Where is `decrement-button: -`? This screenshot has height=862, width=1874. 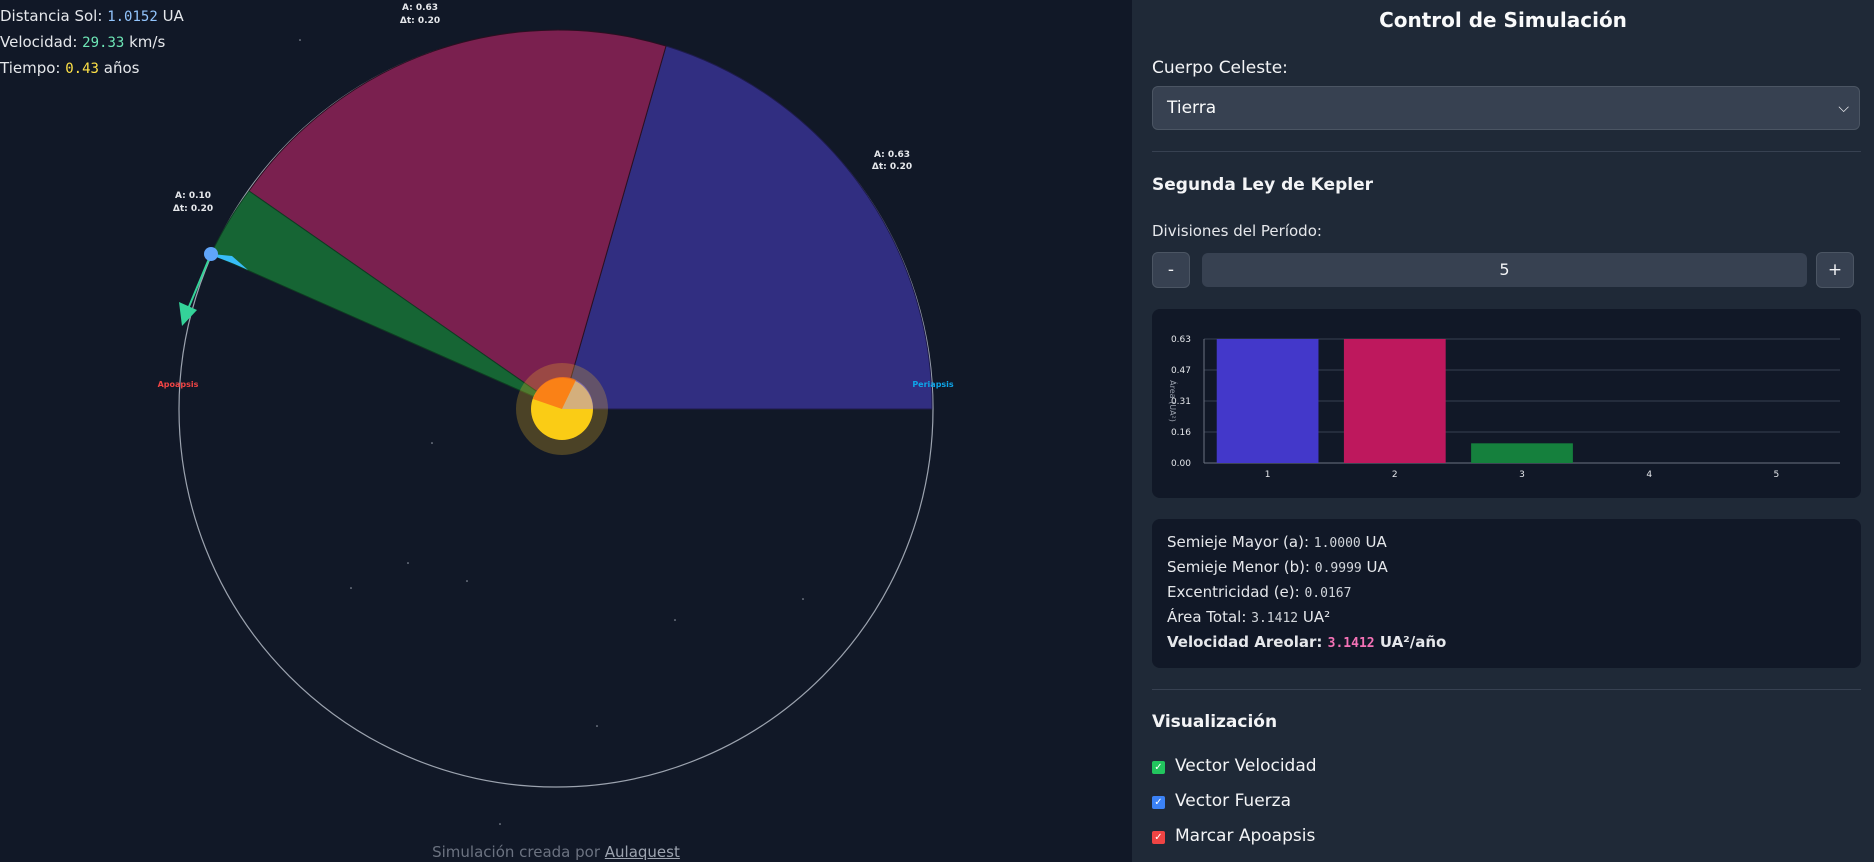 decrement-button: - is located at coordinates (1171, 270).